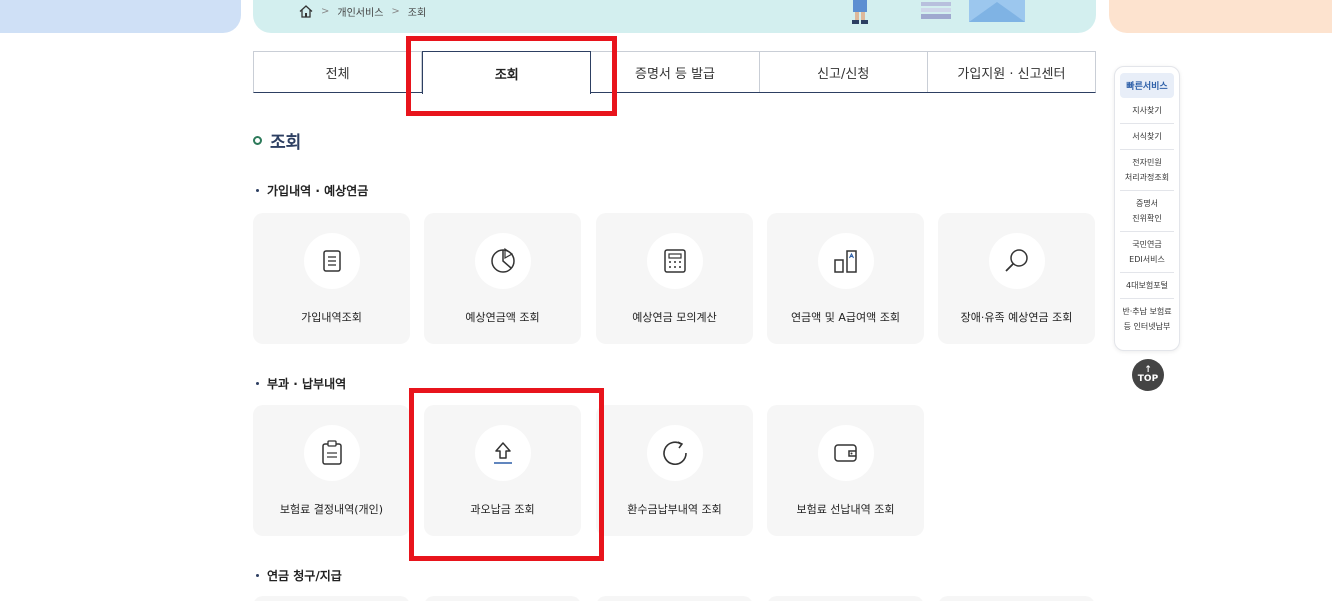 This screenshot has width=1332, height=601. I want to click on magnifier-icon, so click(1016, 260).